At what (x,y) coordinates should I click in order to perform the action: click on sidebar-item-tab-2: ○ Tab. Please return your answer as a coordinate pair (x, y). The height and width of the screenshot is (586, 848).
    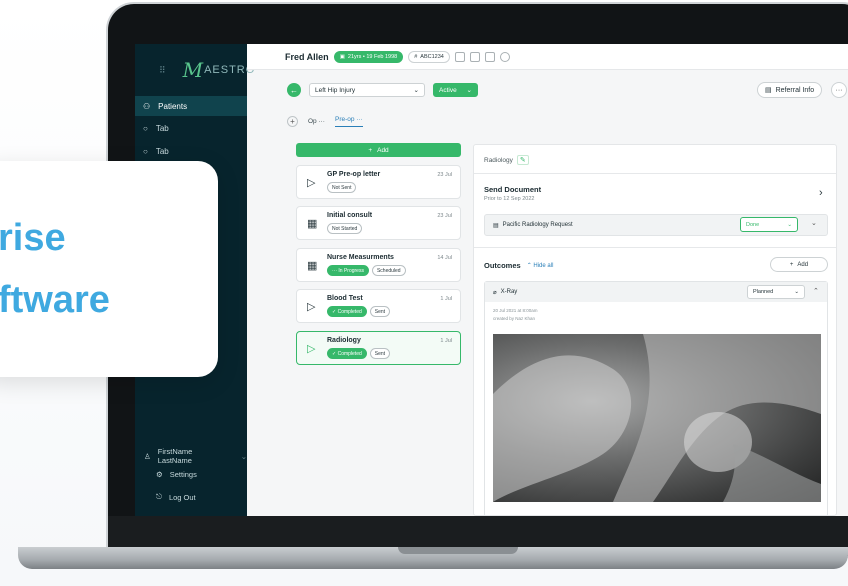
    Looking at the image, I should click on (191, 151).